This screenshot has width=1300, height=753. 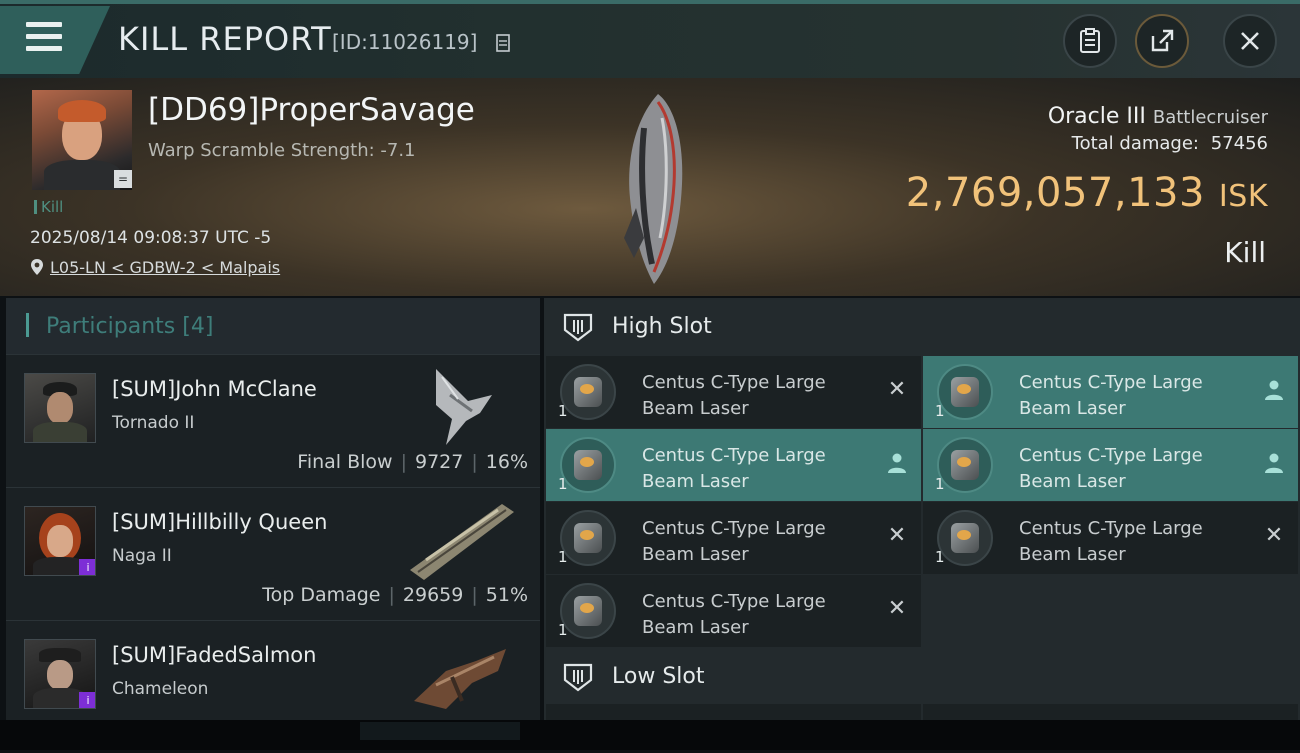 I want to click on victim-ship-name: Oracle III, so click(x=1096, y=116).